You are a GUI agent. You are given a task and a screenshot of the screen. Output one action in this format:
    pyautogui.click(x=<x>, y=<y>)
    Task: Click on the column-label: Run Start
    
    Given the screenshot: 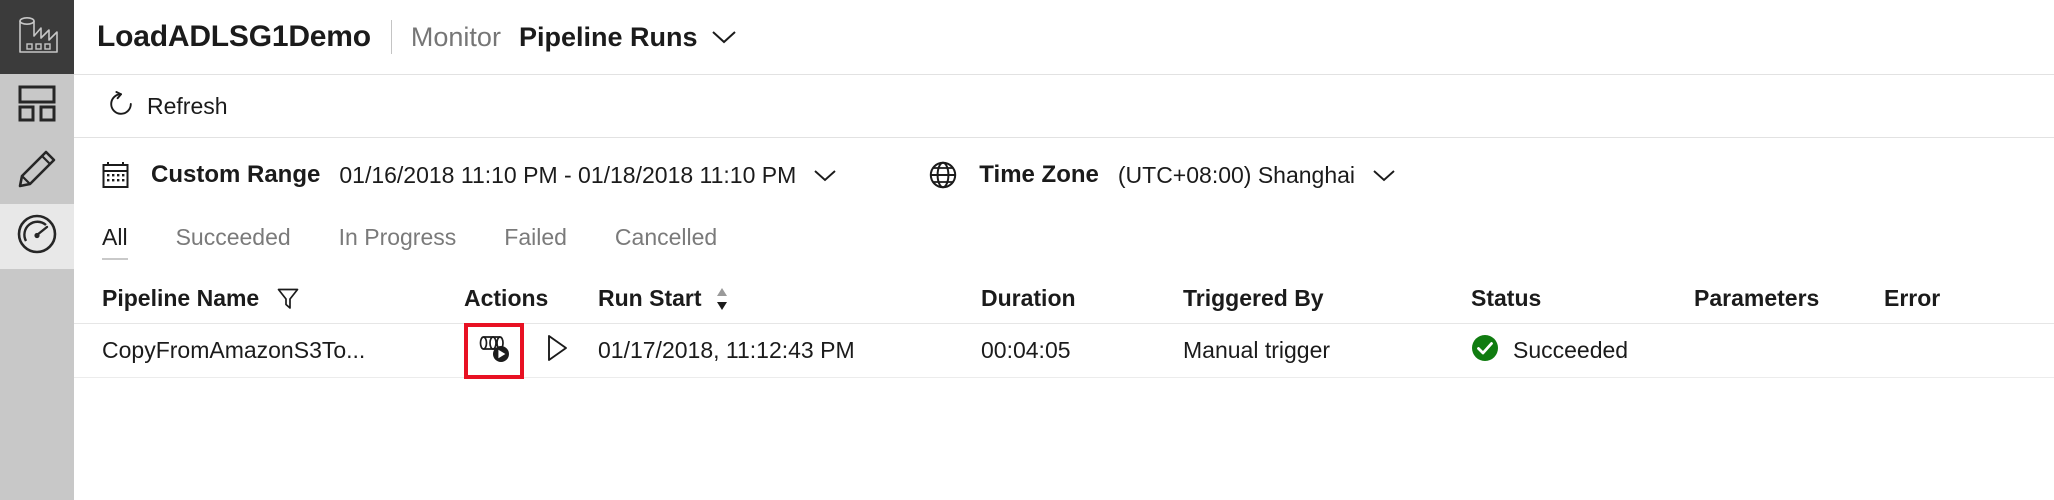 What is the action you would take?
    pyautogui.click(x=650, y=298)
    